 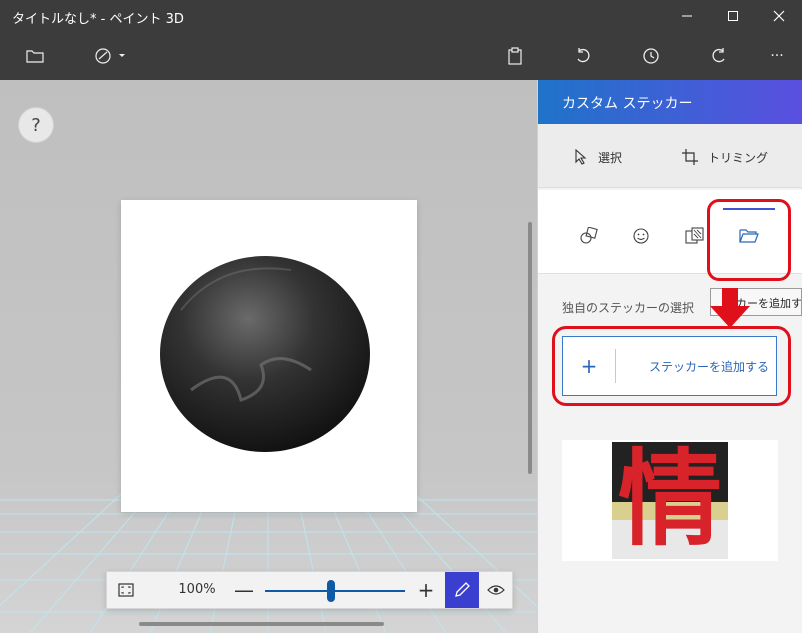 I want to click on undo-button, so click(x=583, y=56).